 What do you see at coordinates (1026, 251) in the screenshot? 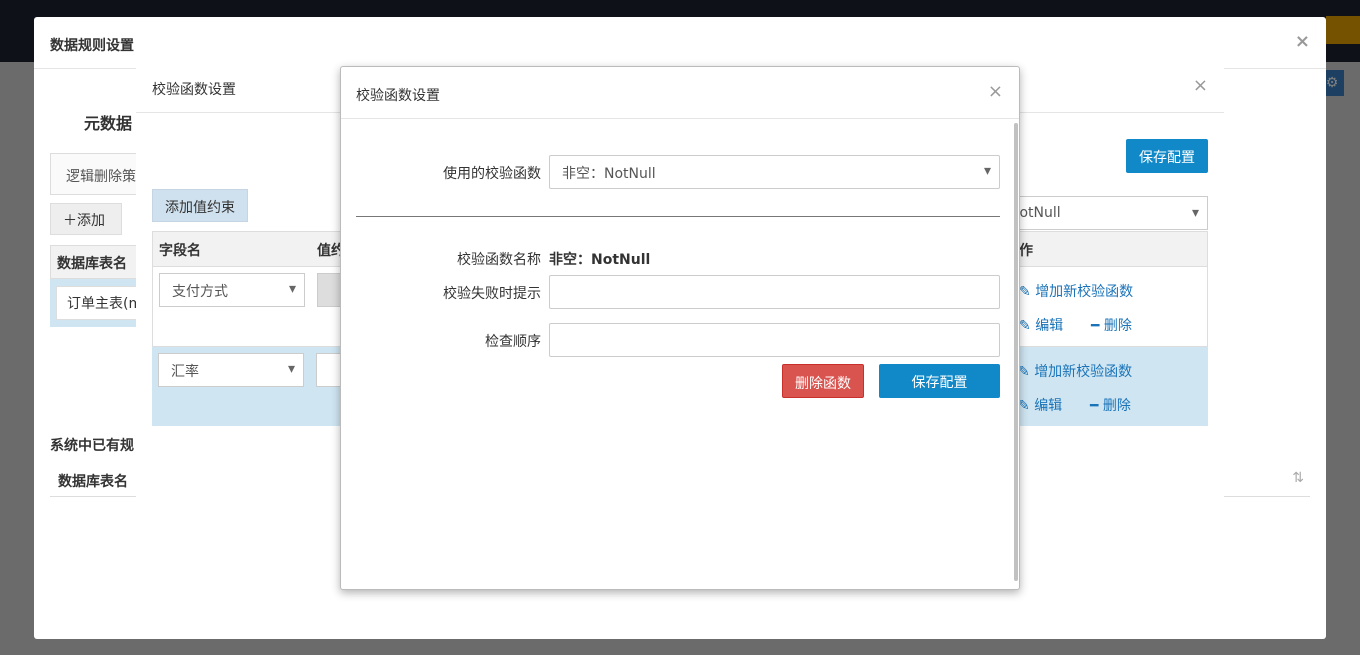
I see `action-column-header: 作` at bounding box center [1026, 251].